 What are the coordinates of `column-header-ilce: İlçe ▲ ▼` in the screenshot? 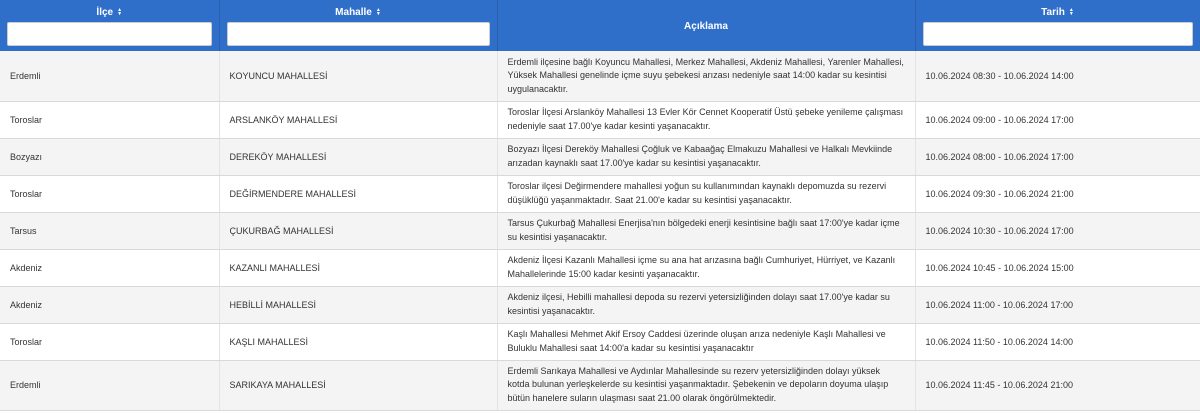 It's located at (110, 25).